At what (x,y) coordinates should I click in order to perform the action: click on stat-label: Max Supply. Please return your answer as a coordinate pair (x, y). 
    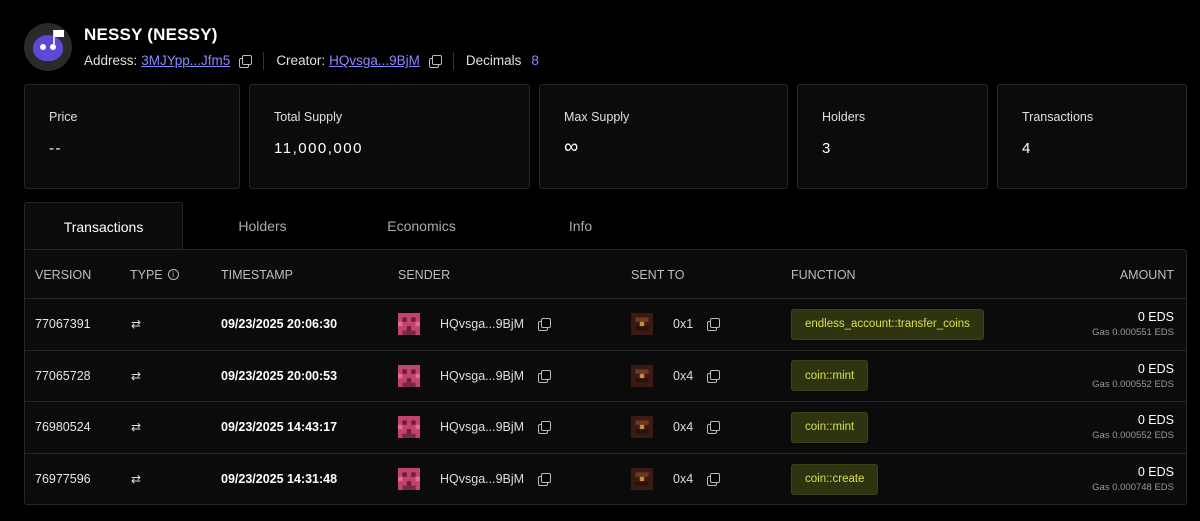
    Looking at the image, I should click on (597, 117).